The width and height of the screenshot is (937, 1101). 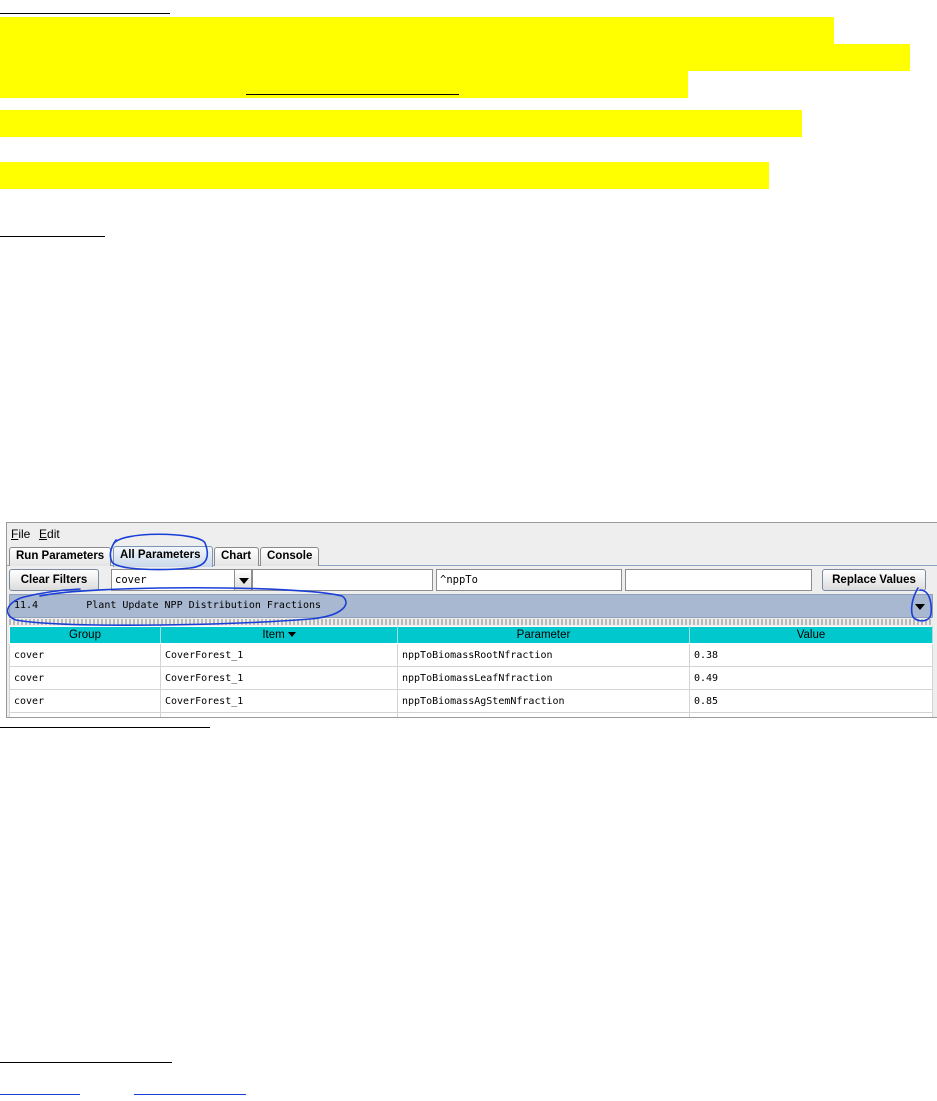 What do you see at coordinates (60, 556) in the screenshot?
I see `tab-run-parameters: Run Parameters` at bounding box center [60, 556].